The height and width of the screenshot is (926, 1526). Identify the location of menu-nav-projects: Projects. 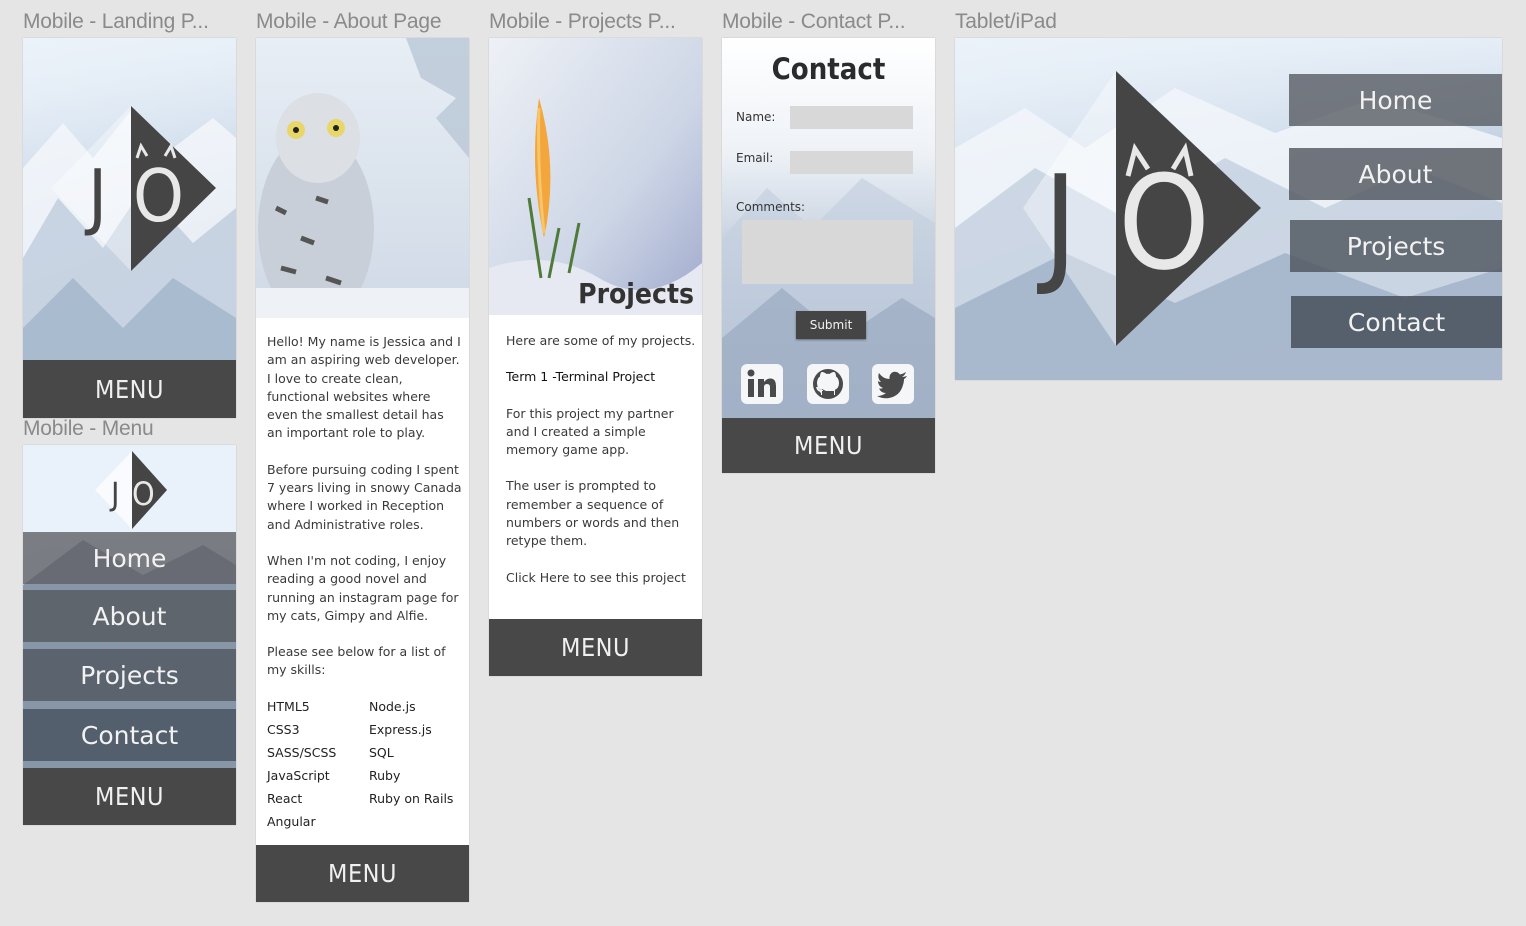
(129, 675).